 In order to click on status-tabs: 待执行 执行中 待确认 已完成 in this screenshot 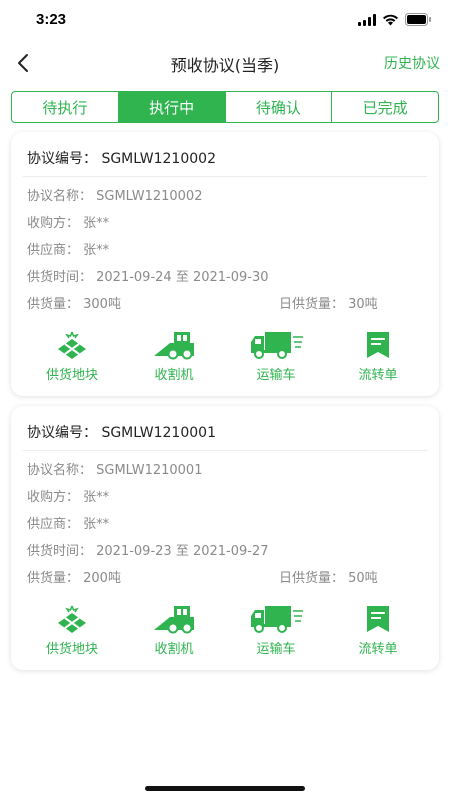, I will do `click(225, 107)`.